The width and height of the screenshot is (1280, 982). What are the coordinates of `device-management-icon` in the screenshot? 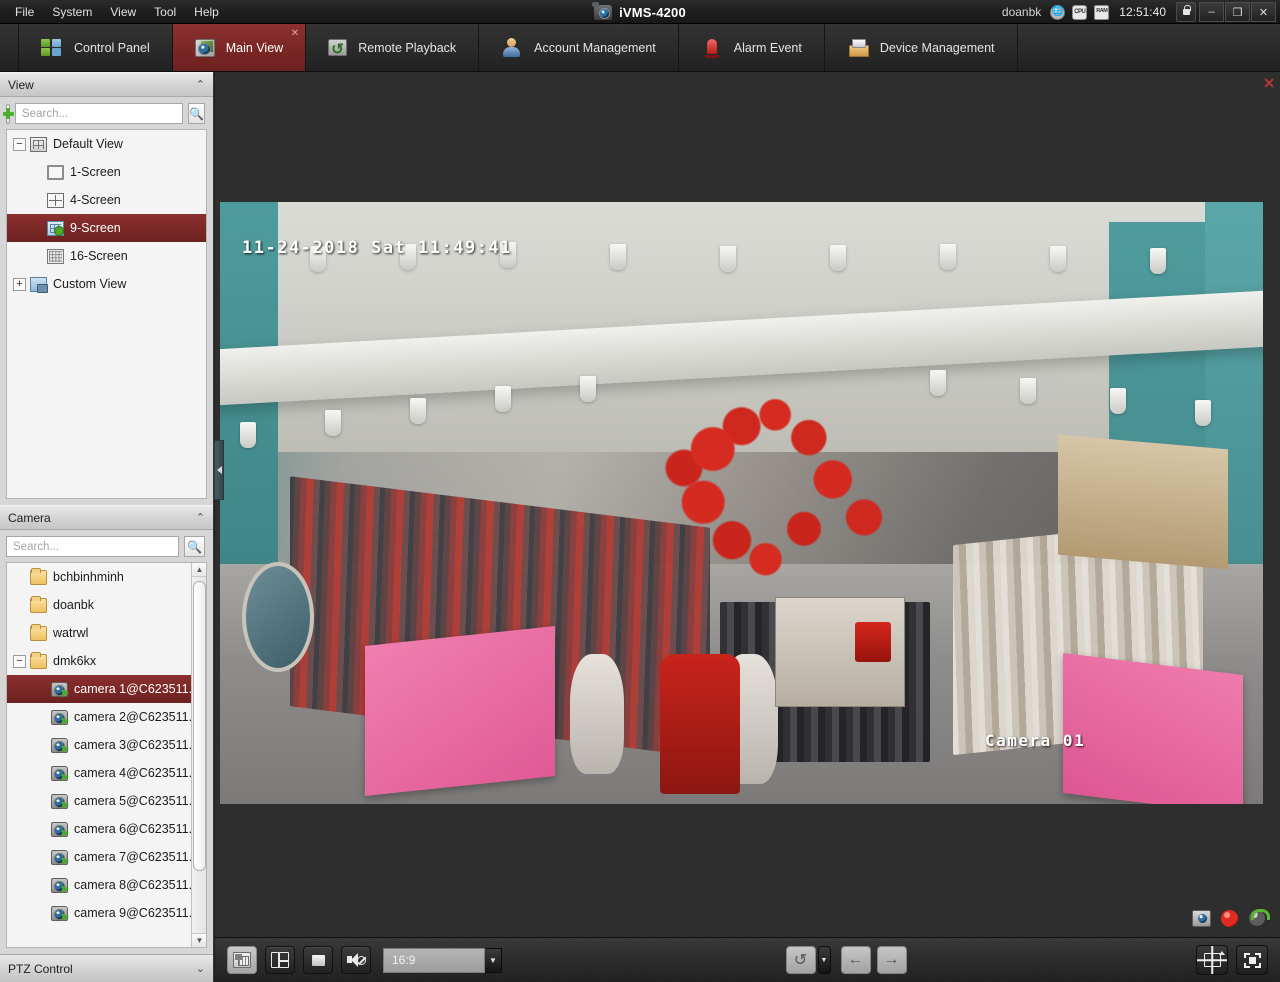 It's located at (858, 48).